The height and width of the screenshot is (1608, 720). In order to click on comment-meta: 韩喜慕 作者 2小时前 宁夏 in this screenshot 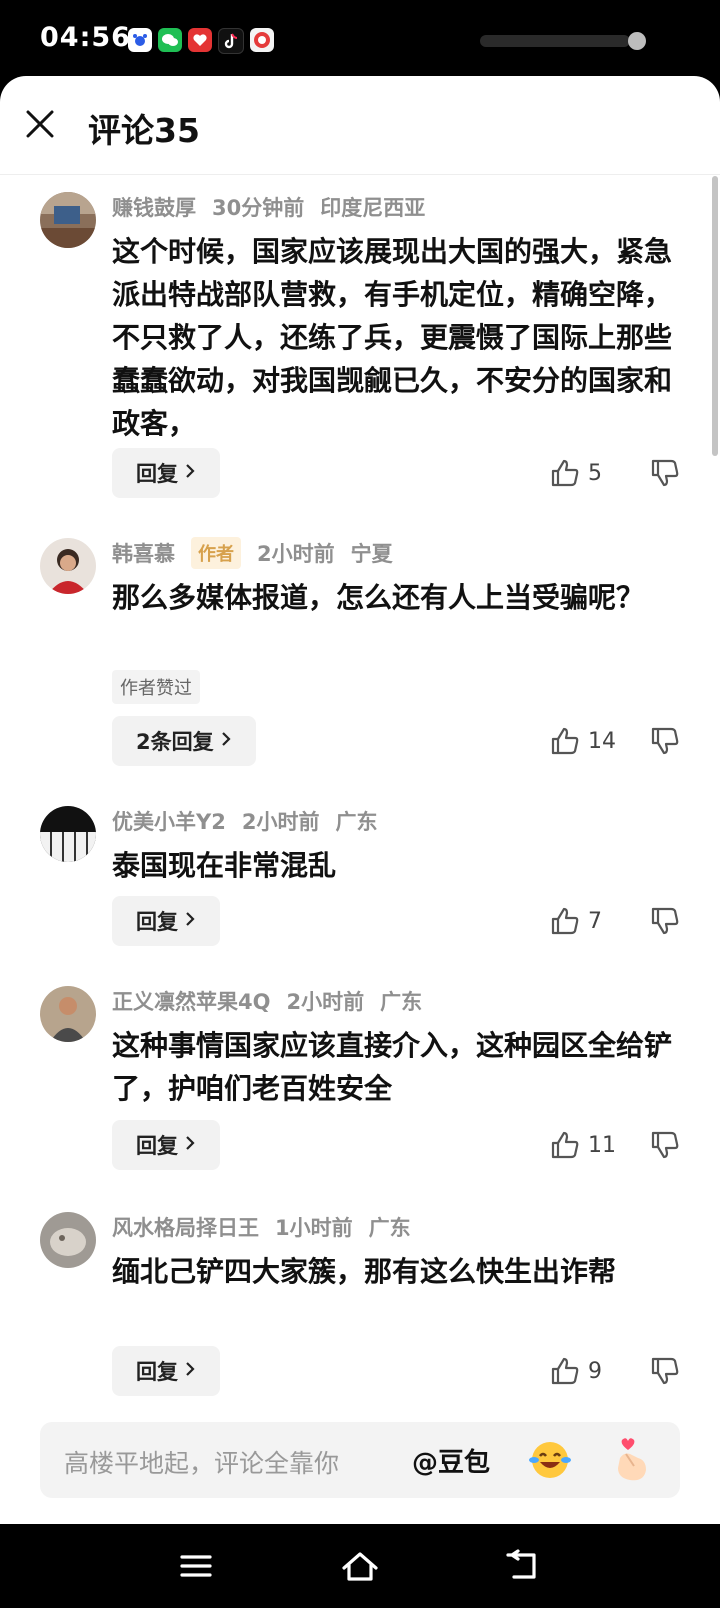, I will do `click(260, 553)`.